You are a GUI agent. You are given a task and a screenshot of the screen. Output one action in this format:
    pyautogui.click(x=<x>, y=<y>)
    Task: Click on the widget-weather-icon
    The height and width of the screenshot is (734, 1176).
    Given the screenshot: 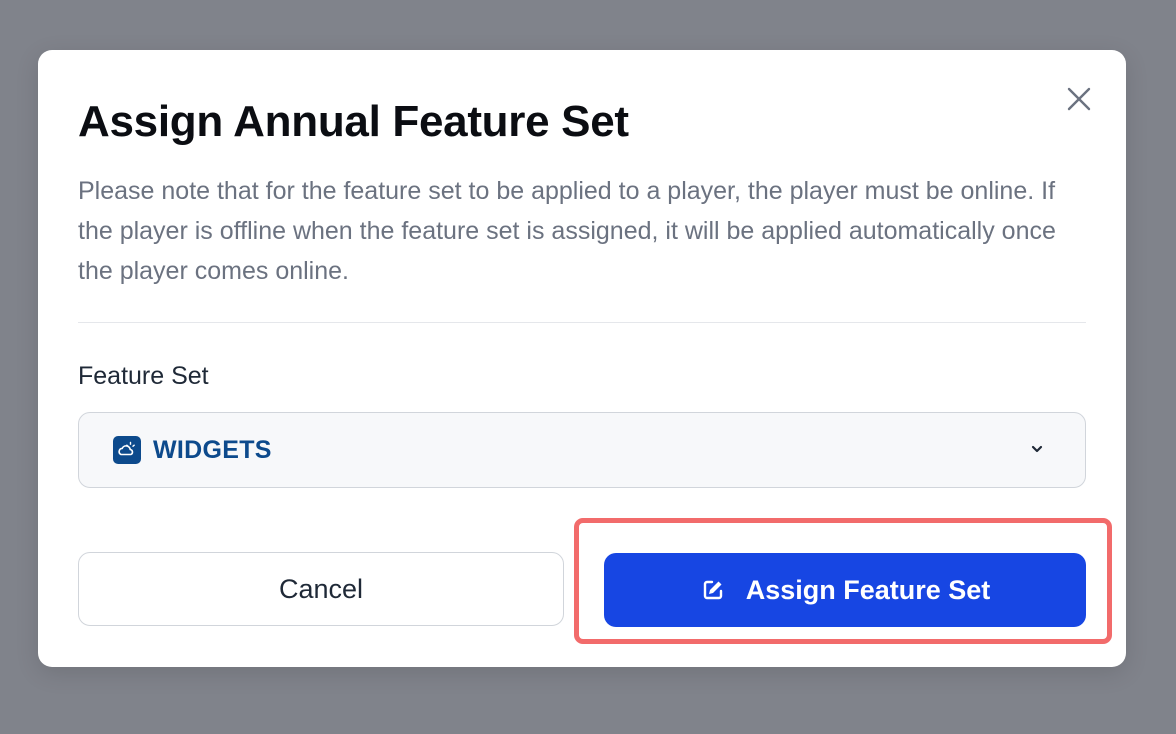 What is the action you would take?
    pyautogui.click(x=127, y=450)
    